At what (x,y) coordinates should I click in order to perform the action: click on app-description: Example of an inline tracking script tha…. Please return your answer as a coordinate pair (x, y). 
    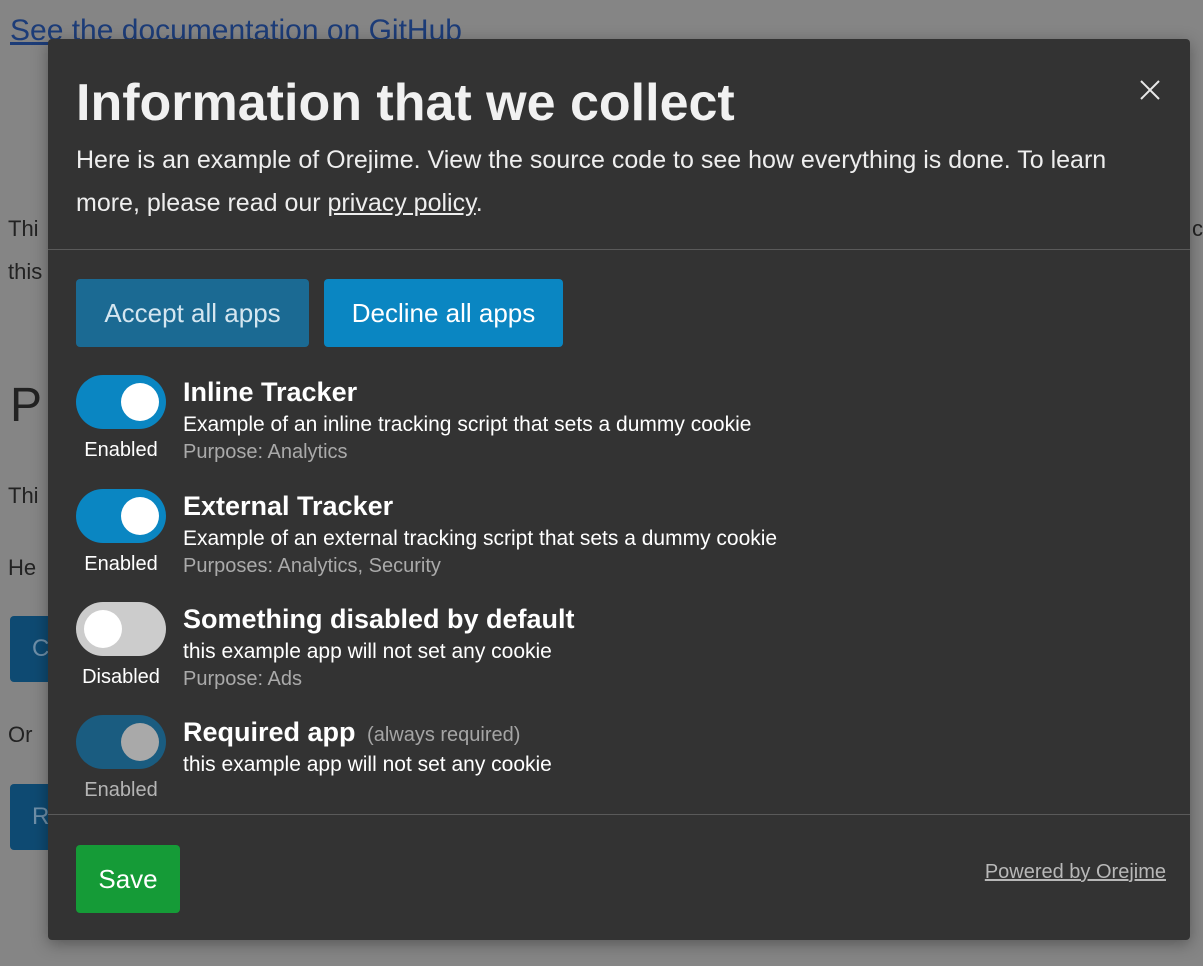
    Looking at the image, I should click on (467, 424).